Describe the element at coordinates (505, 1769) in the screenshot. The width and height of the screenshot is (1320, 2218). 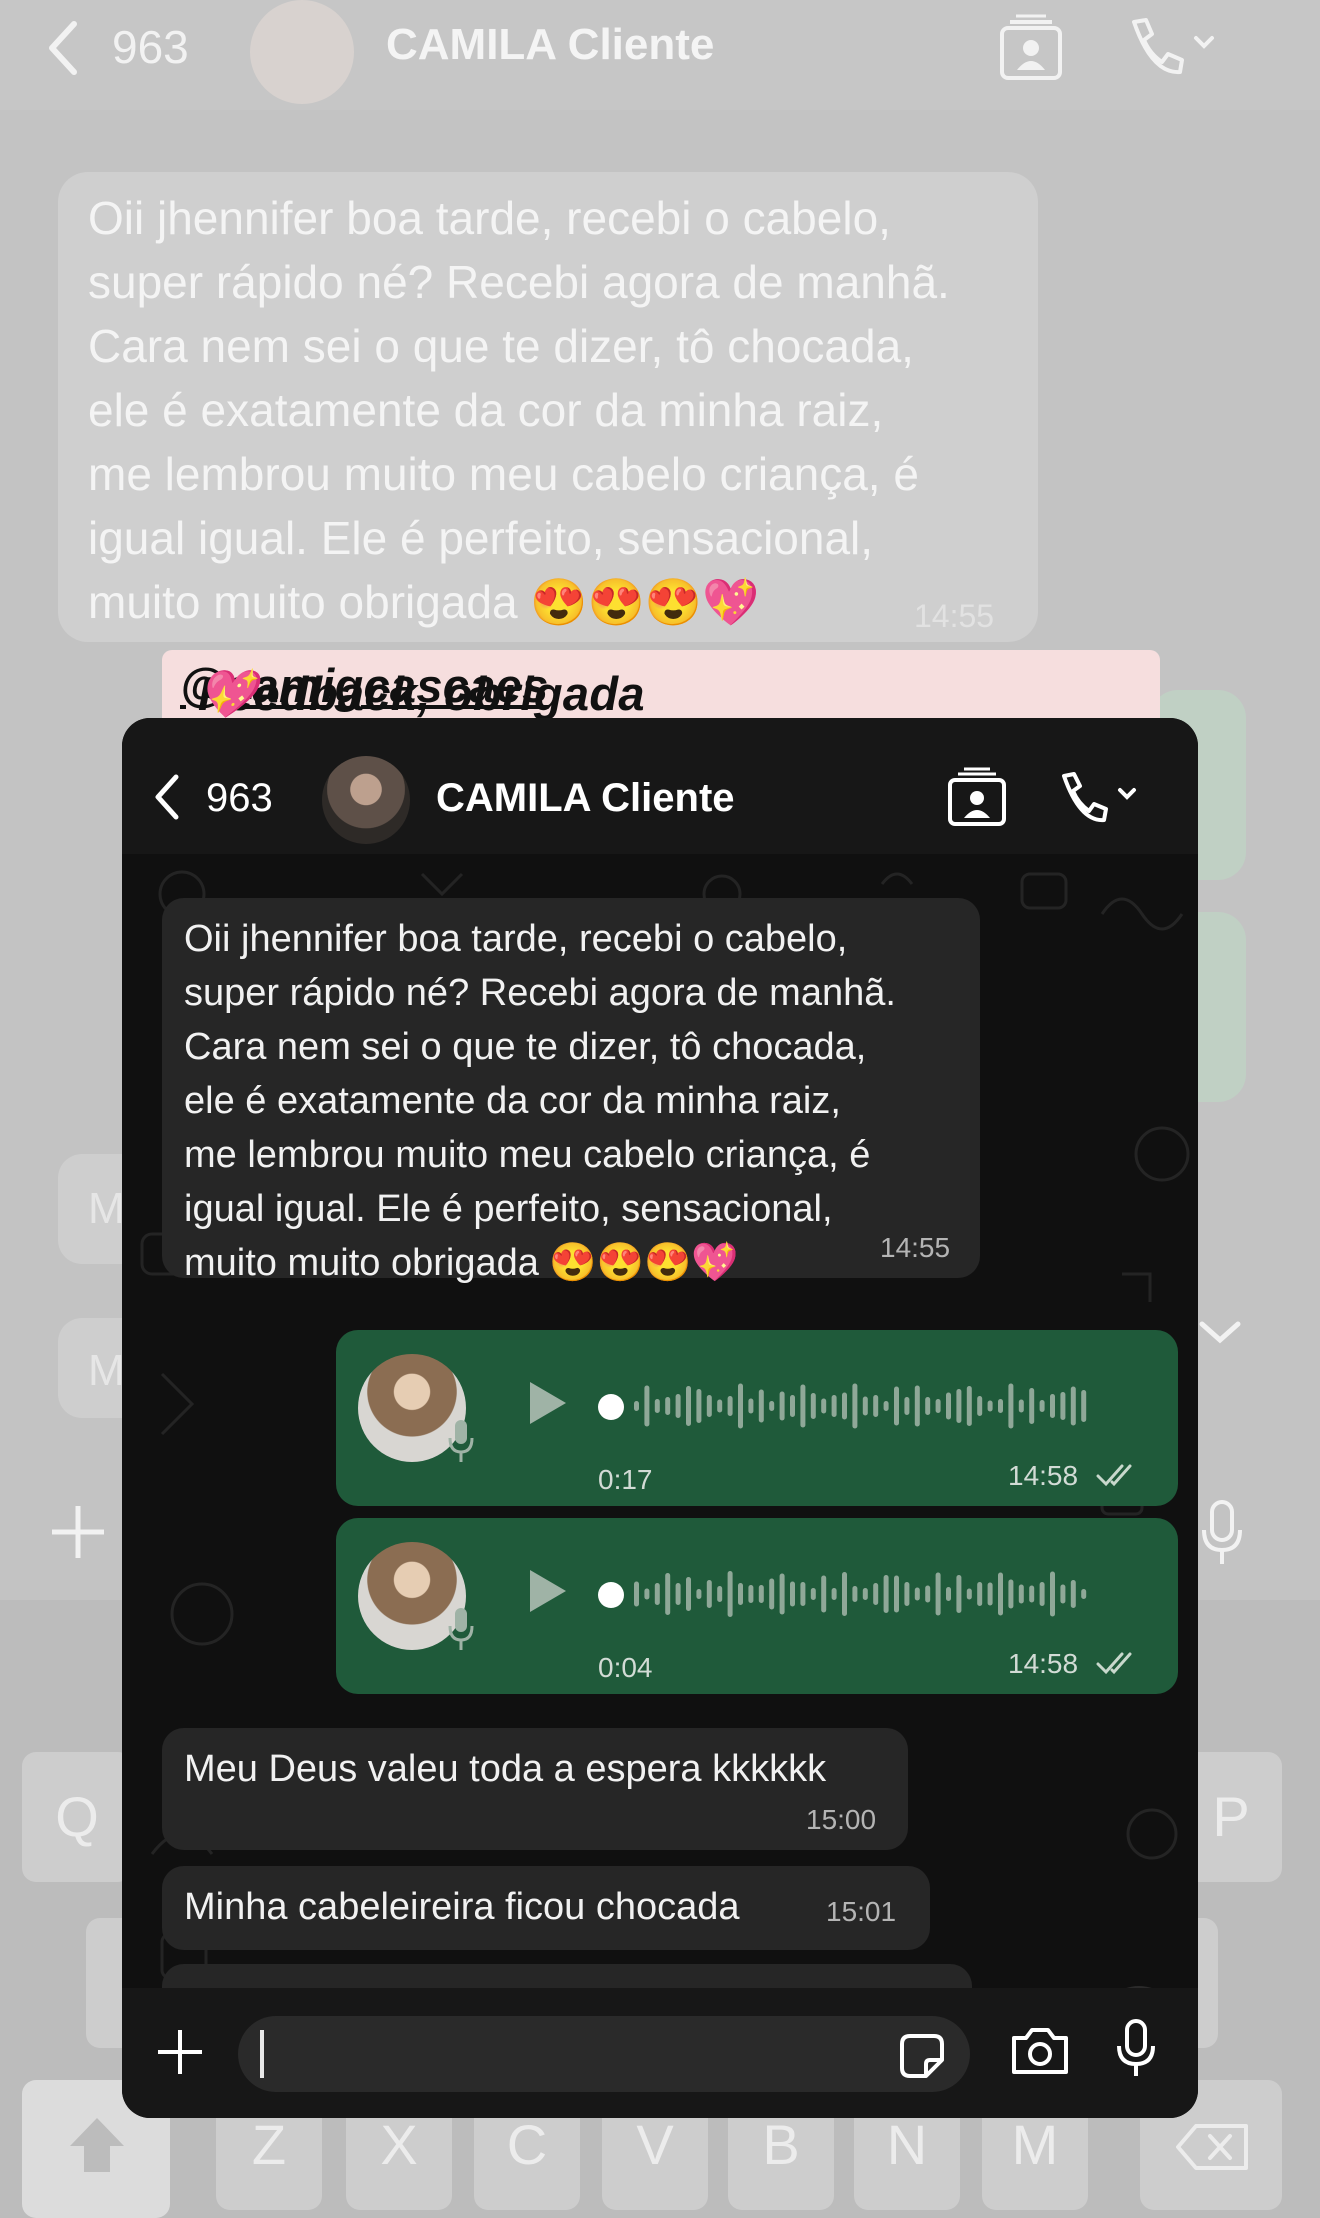
I see `message-text: Meu Deus valeu toda a espera kkkkkk` at that location.